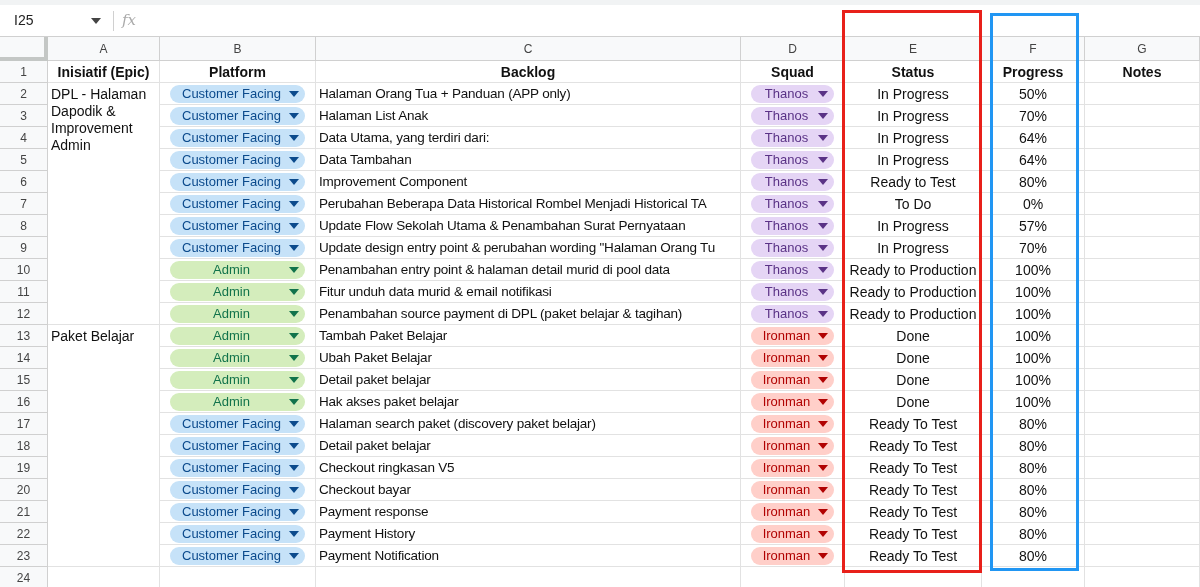  What do you see at coordinates (528, 534) in the screenshot?
I see `table-cell: Payment History` at bounding box center [528, 534].